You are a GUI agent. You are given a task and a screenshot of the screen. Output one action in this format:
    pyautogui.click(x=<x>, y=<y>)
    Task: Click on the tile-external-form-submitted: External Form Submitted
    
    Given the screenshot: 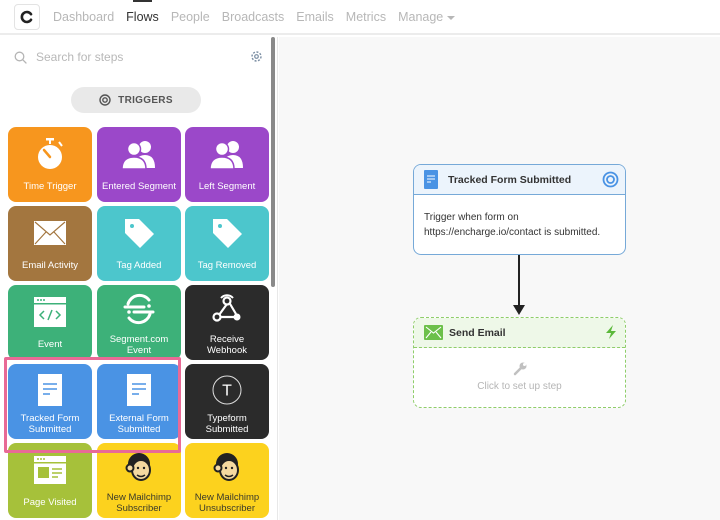 What is the action you would take?
    pyautogui.click(x=139, y=401)
    